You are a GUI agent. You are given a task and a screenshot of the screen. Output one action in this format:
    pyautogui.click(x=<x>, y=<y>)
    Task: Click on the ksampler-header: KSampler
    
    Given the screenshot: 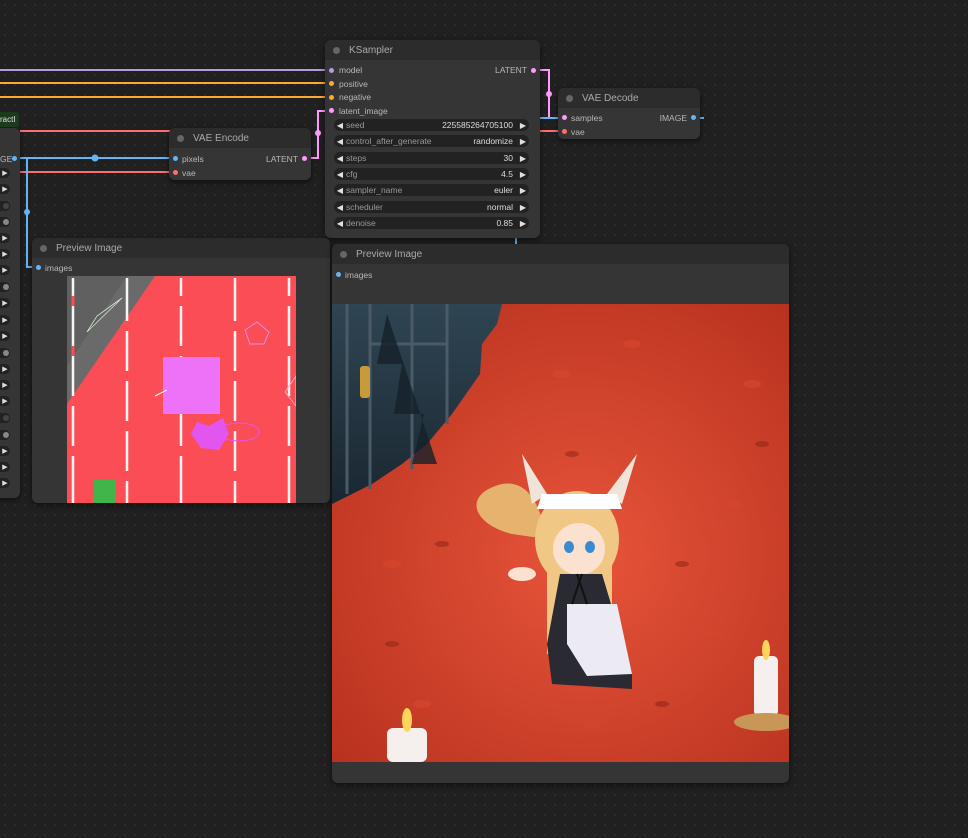 What is the action you would take?
    pyautogui.click(x=432, y=50)
    